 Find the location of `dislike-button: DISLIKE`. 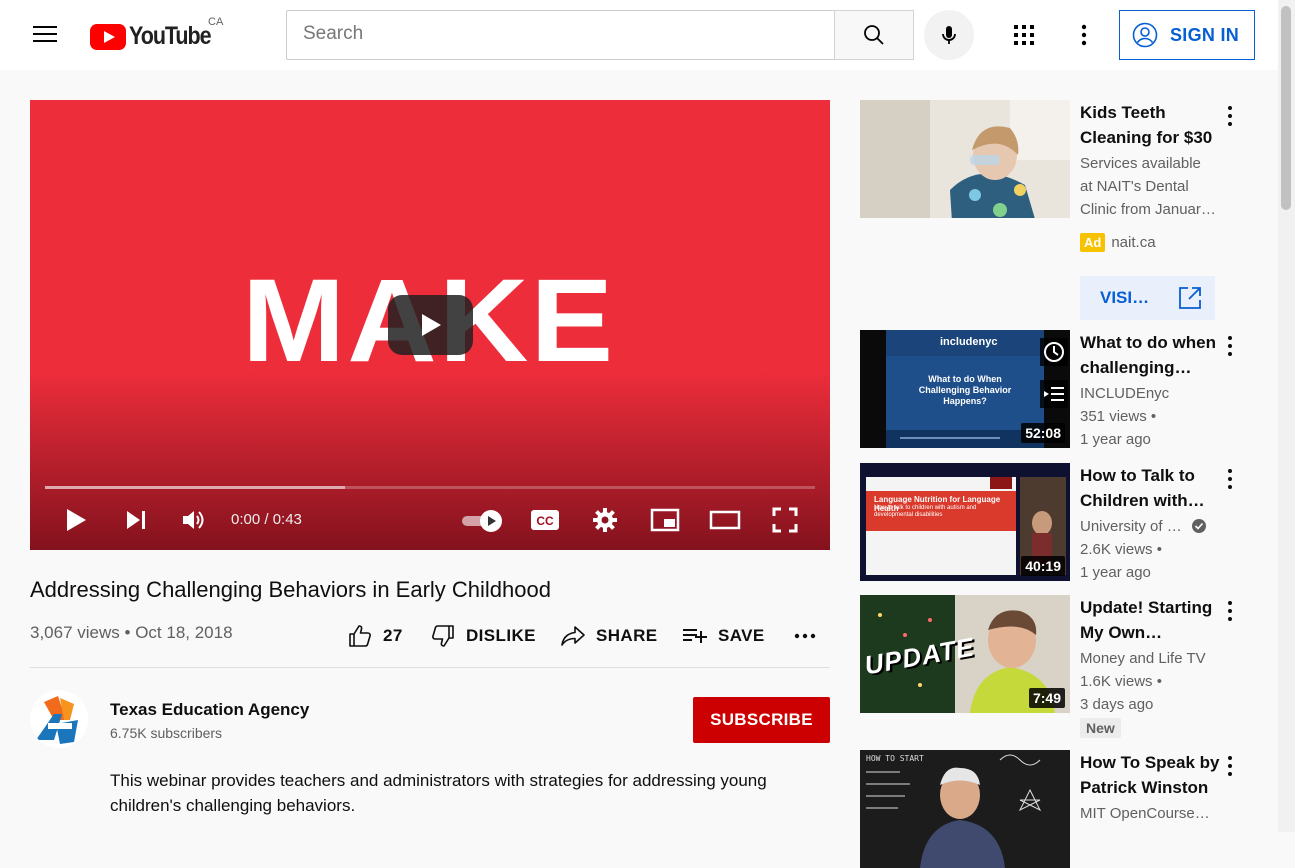

dislike-button: DISLIKE is located at coordinates (483, 636).